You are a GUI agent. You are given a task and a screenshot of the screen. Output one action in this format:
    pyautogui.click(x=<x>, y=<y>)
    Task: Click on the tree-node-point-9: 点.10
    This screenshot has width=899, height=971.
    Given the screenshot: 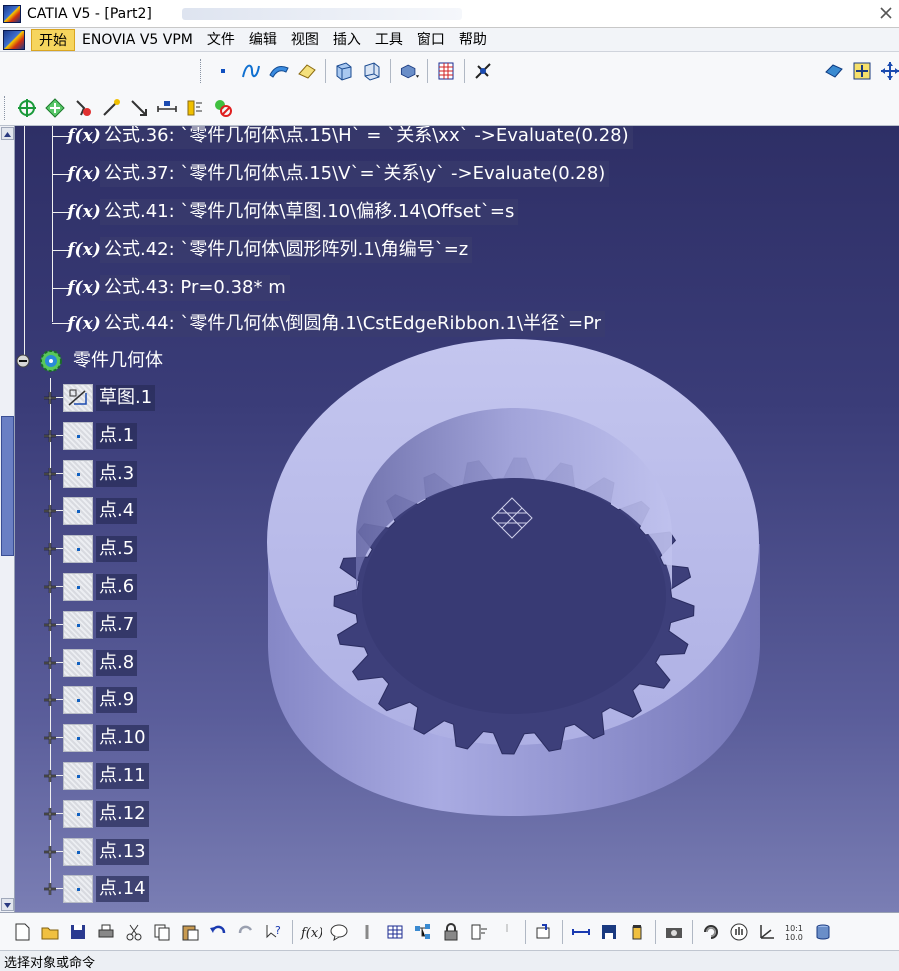 What is the action you would take?
    pyautogui.click(x=96, y=738)
    